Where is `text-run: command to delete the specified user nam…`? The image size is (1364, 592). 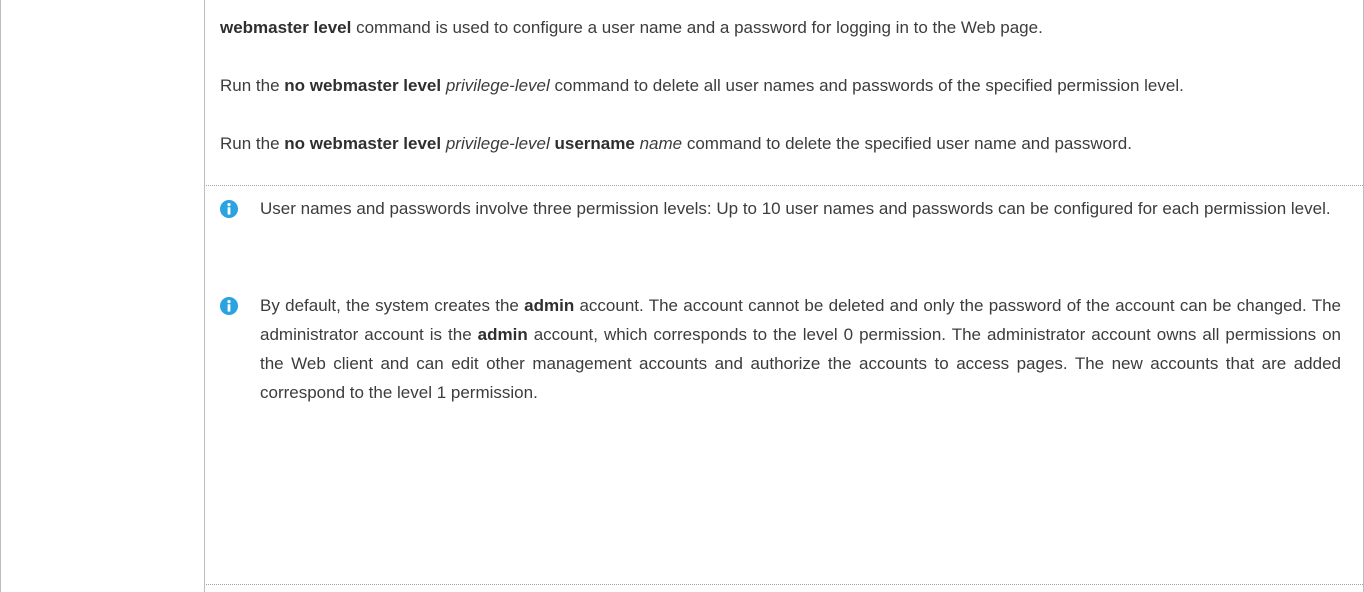
text-run: command to delete the specified user nam… is located at coordinates (907, 143).